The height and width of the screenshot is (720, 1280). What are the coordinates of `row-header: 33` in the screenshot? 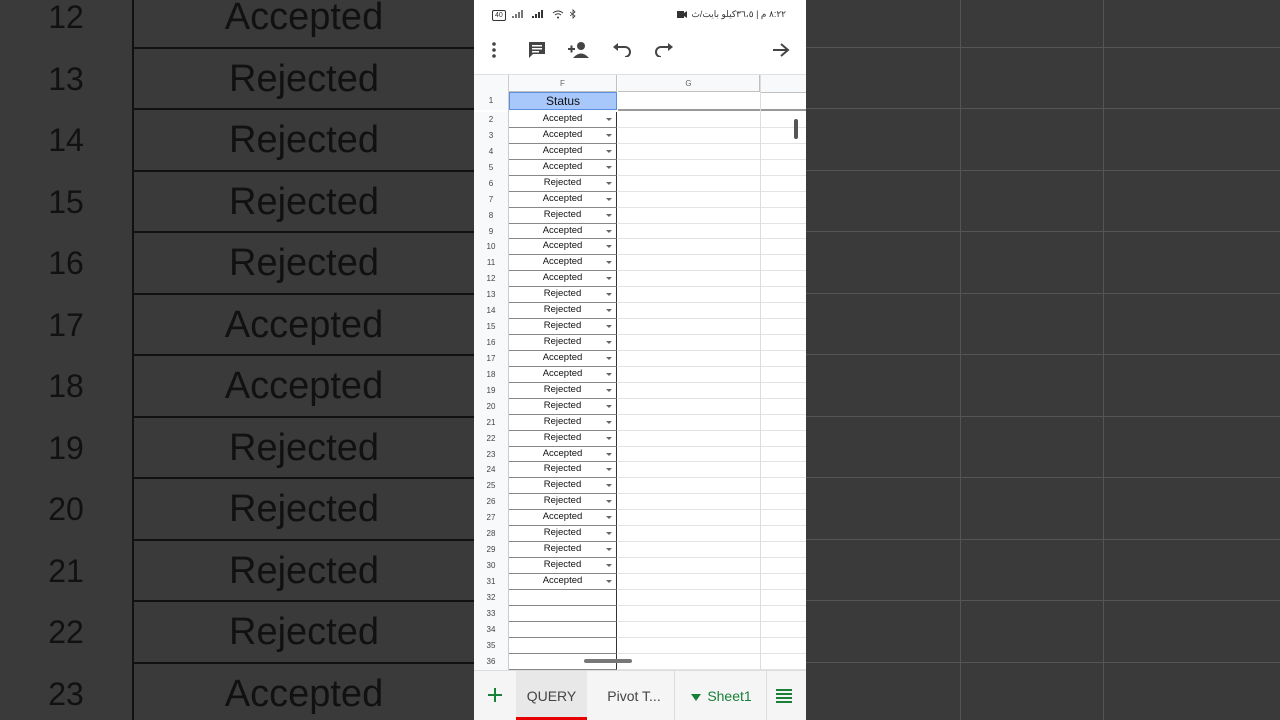 It's located at (491, 613).